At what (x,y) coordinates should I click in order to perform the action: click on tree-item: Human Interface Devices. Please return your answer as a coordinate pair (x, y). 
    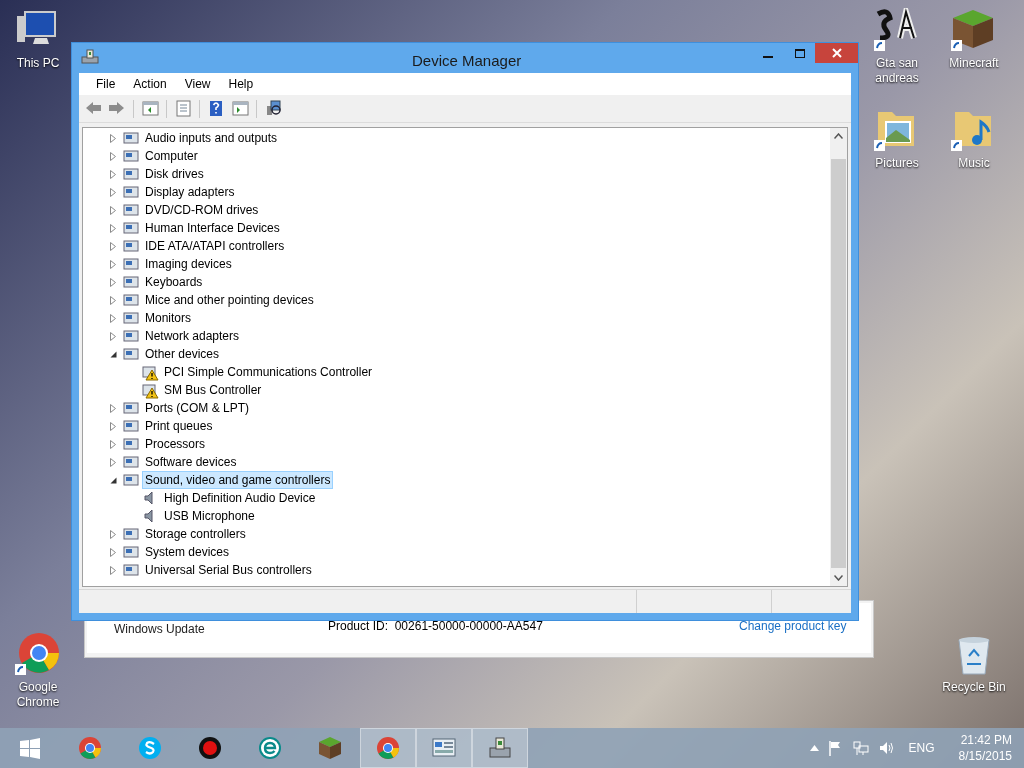
    Looking at the image, I should click on (212, 228).